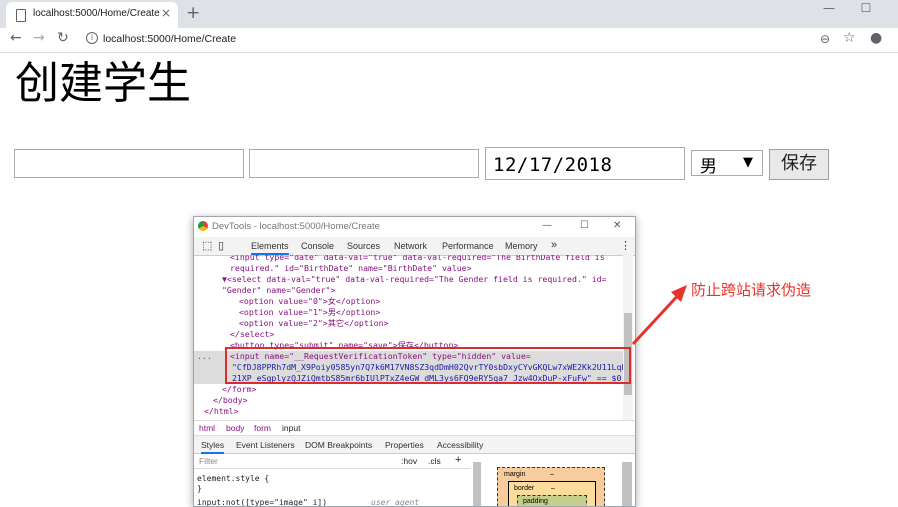 The height and width of the screenshot is (507, 898). What do you see at coordinates (473, 39) in the screenshot?
I see `address-bar: i localhost:5000/Home/Create` at bounding box center [473, 39].